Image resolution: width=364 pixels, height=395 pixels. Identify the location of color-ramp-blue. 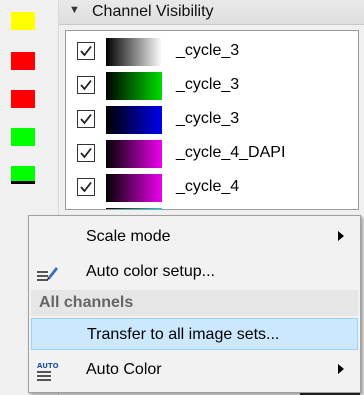
(134, 120).